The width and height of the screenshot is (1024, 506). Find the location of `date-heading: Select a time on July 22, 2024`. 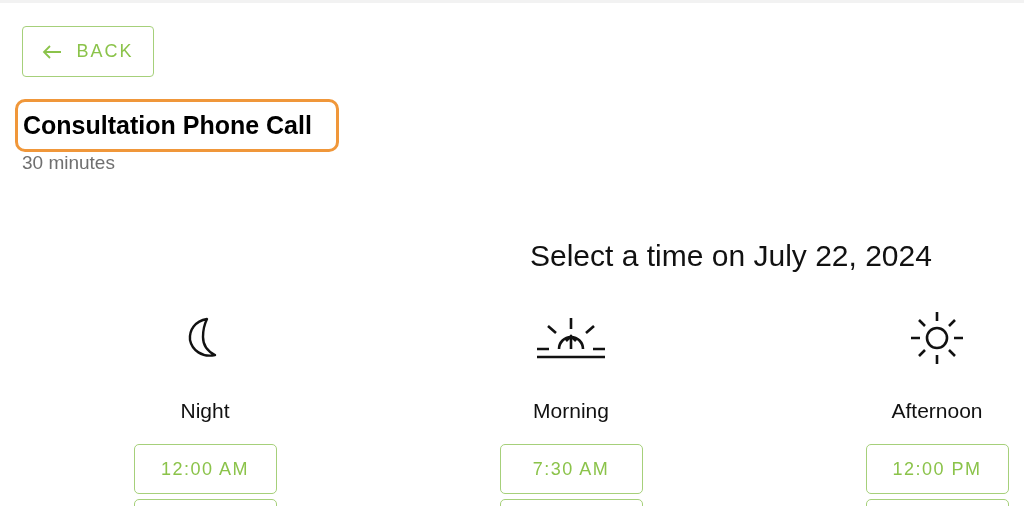

date-heading: Select a time on July 22, 2024 is located at coordinates (731, 256).